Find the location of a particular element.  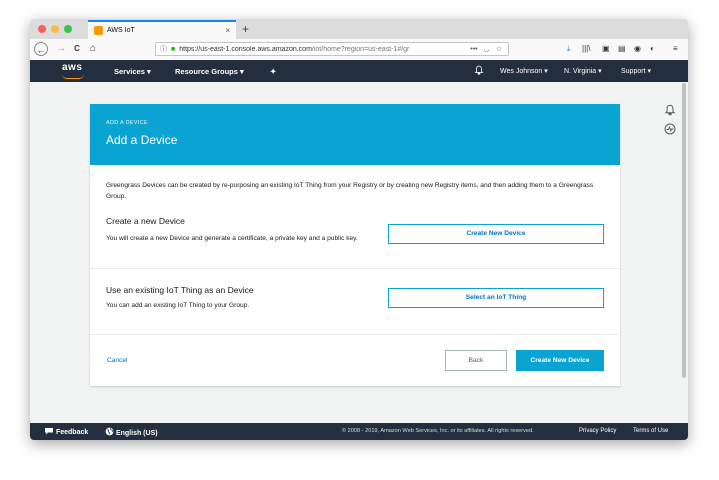

create-new-device-option-button: Create New Device is located at coordinates (496, 234).